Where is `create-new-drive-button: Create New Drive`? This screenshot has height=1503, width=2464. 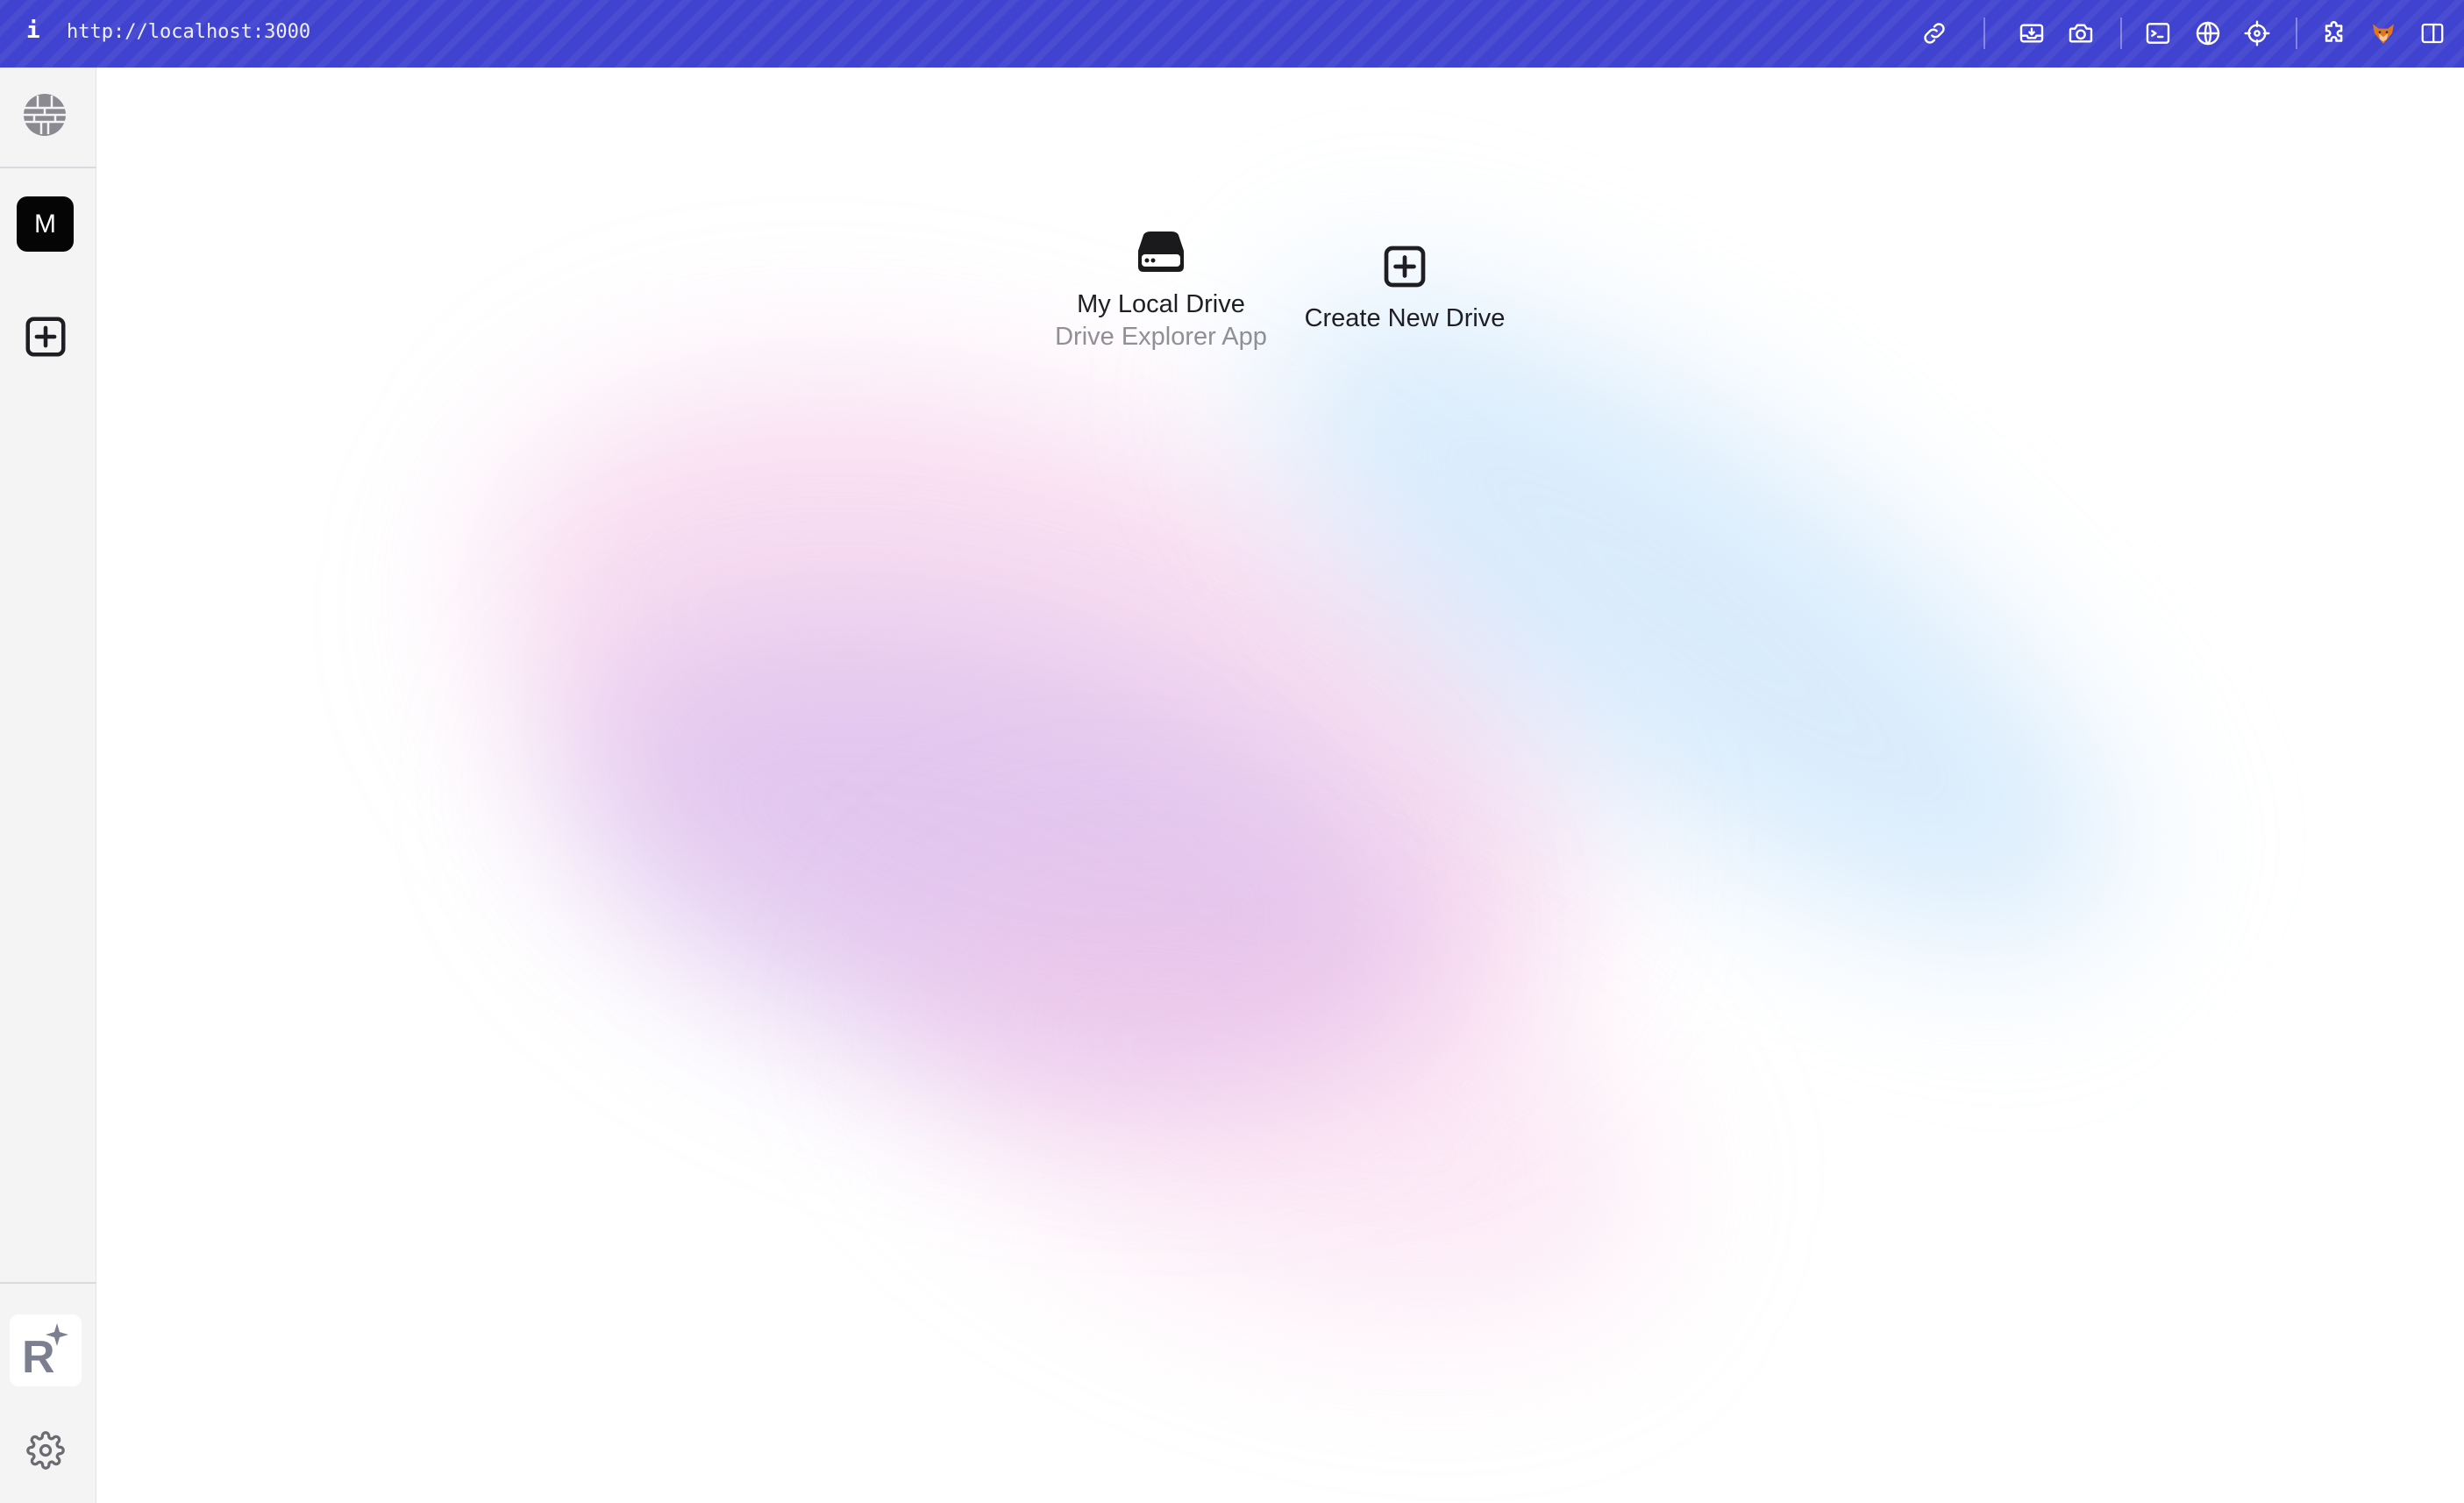 create-new-drive-button: Create New Drive is located at coordinates (1405, 287).